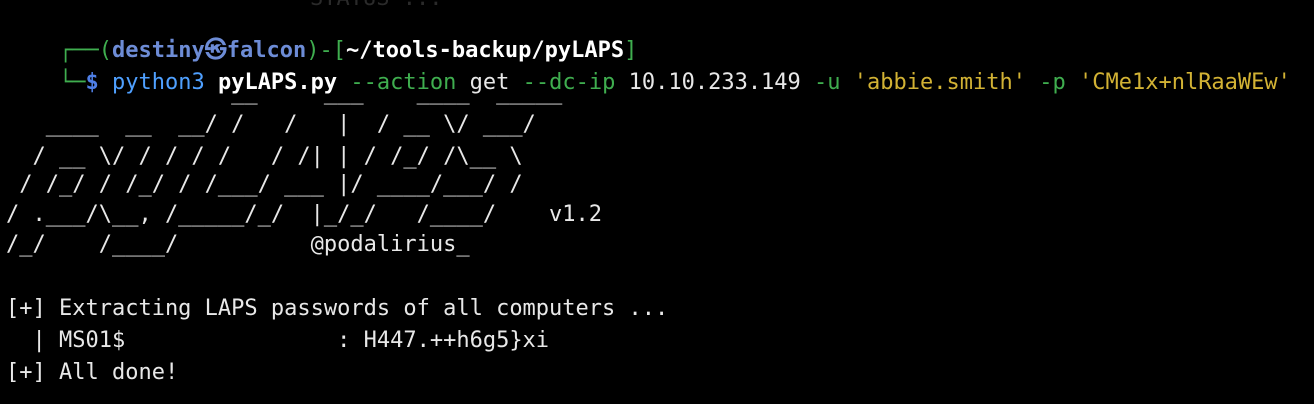 This screenshot has width=1314, height=404. Describe the element at coordinates (714, 82) in the screenshot. I see `command-dc-value: 10.10.233.149` at that location.